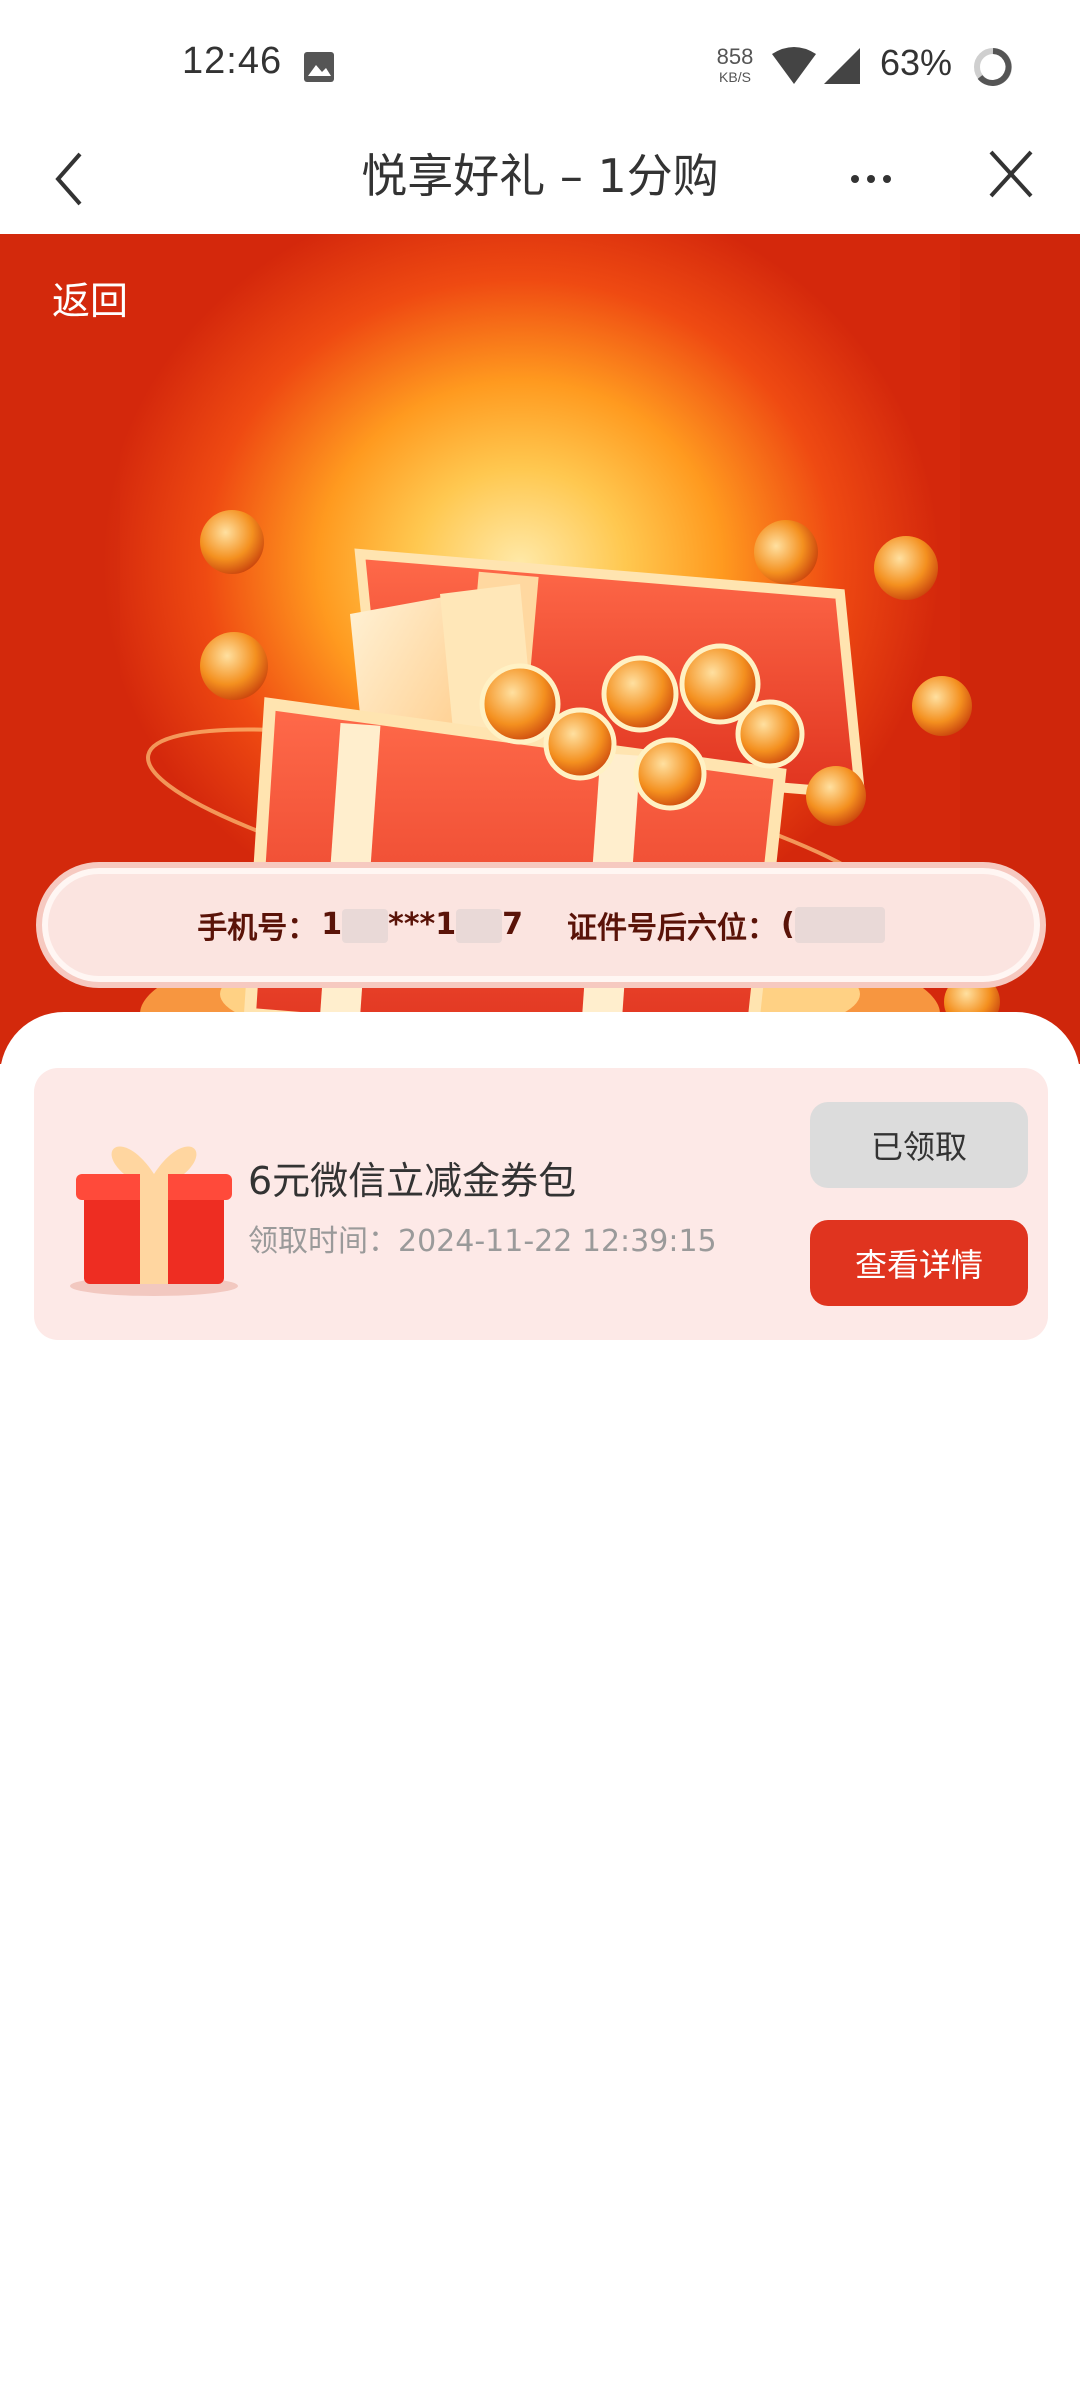 The width and height of the screenshot is (1080, 2400). Describe the element at coordinates (90, 297) in the screenshot. I see `back-link: 返回` at that location.